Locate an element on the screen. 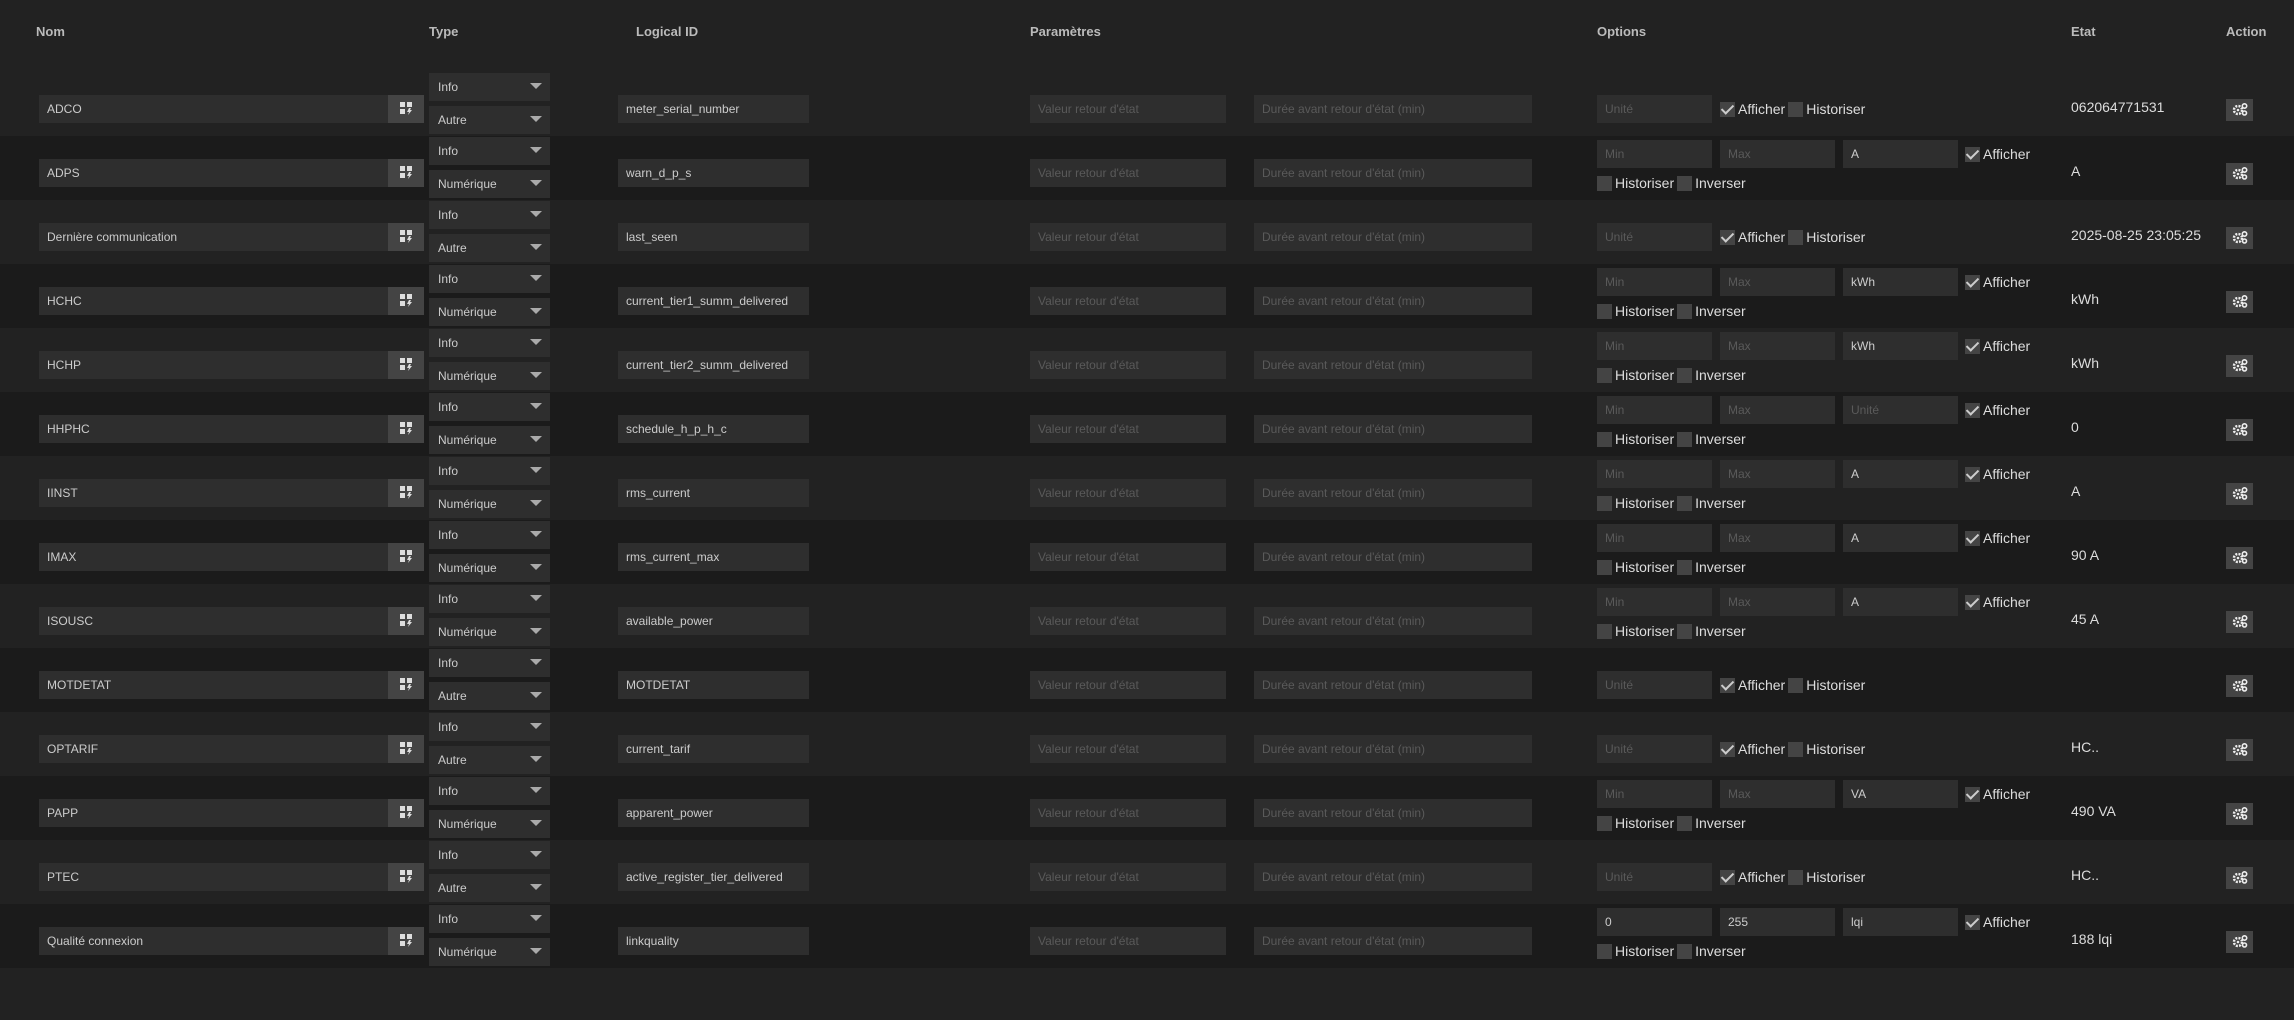  name-input: PTEC is located at coordinates (231, 877).